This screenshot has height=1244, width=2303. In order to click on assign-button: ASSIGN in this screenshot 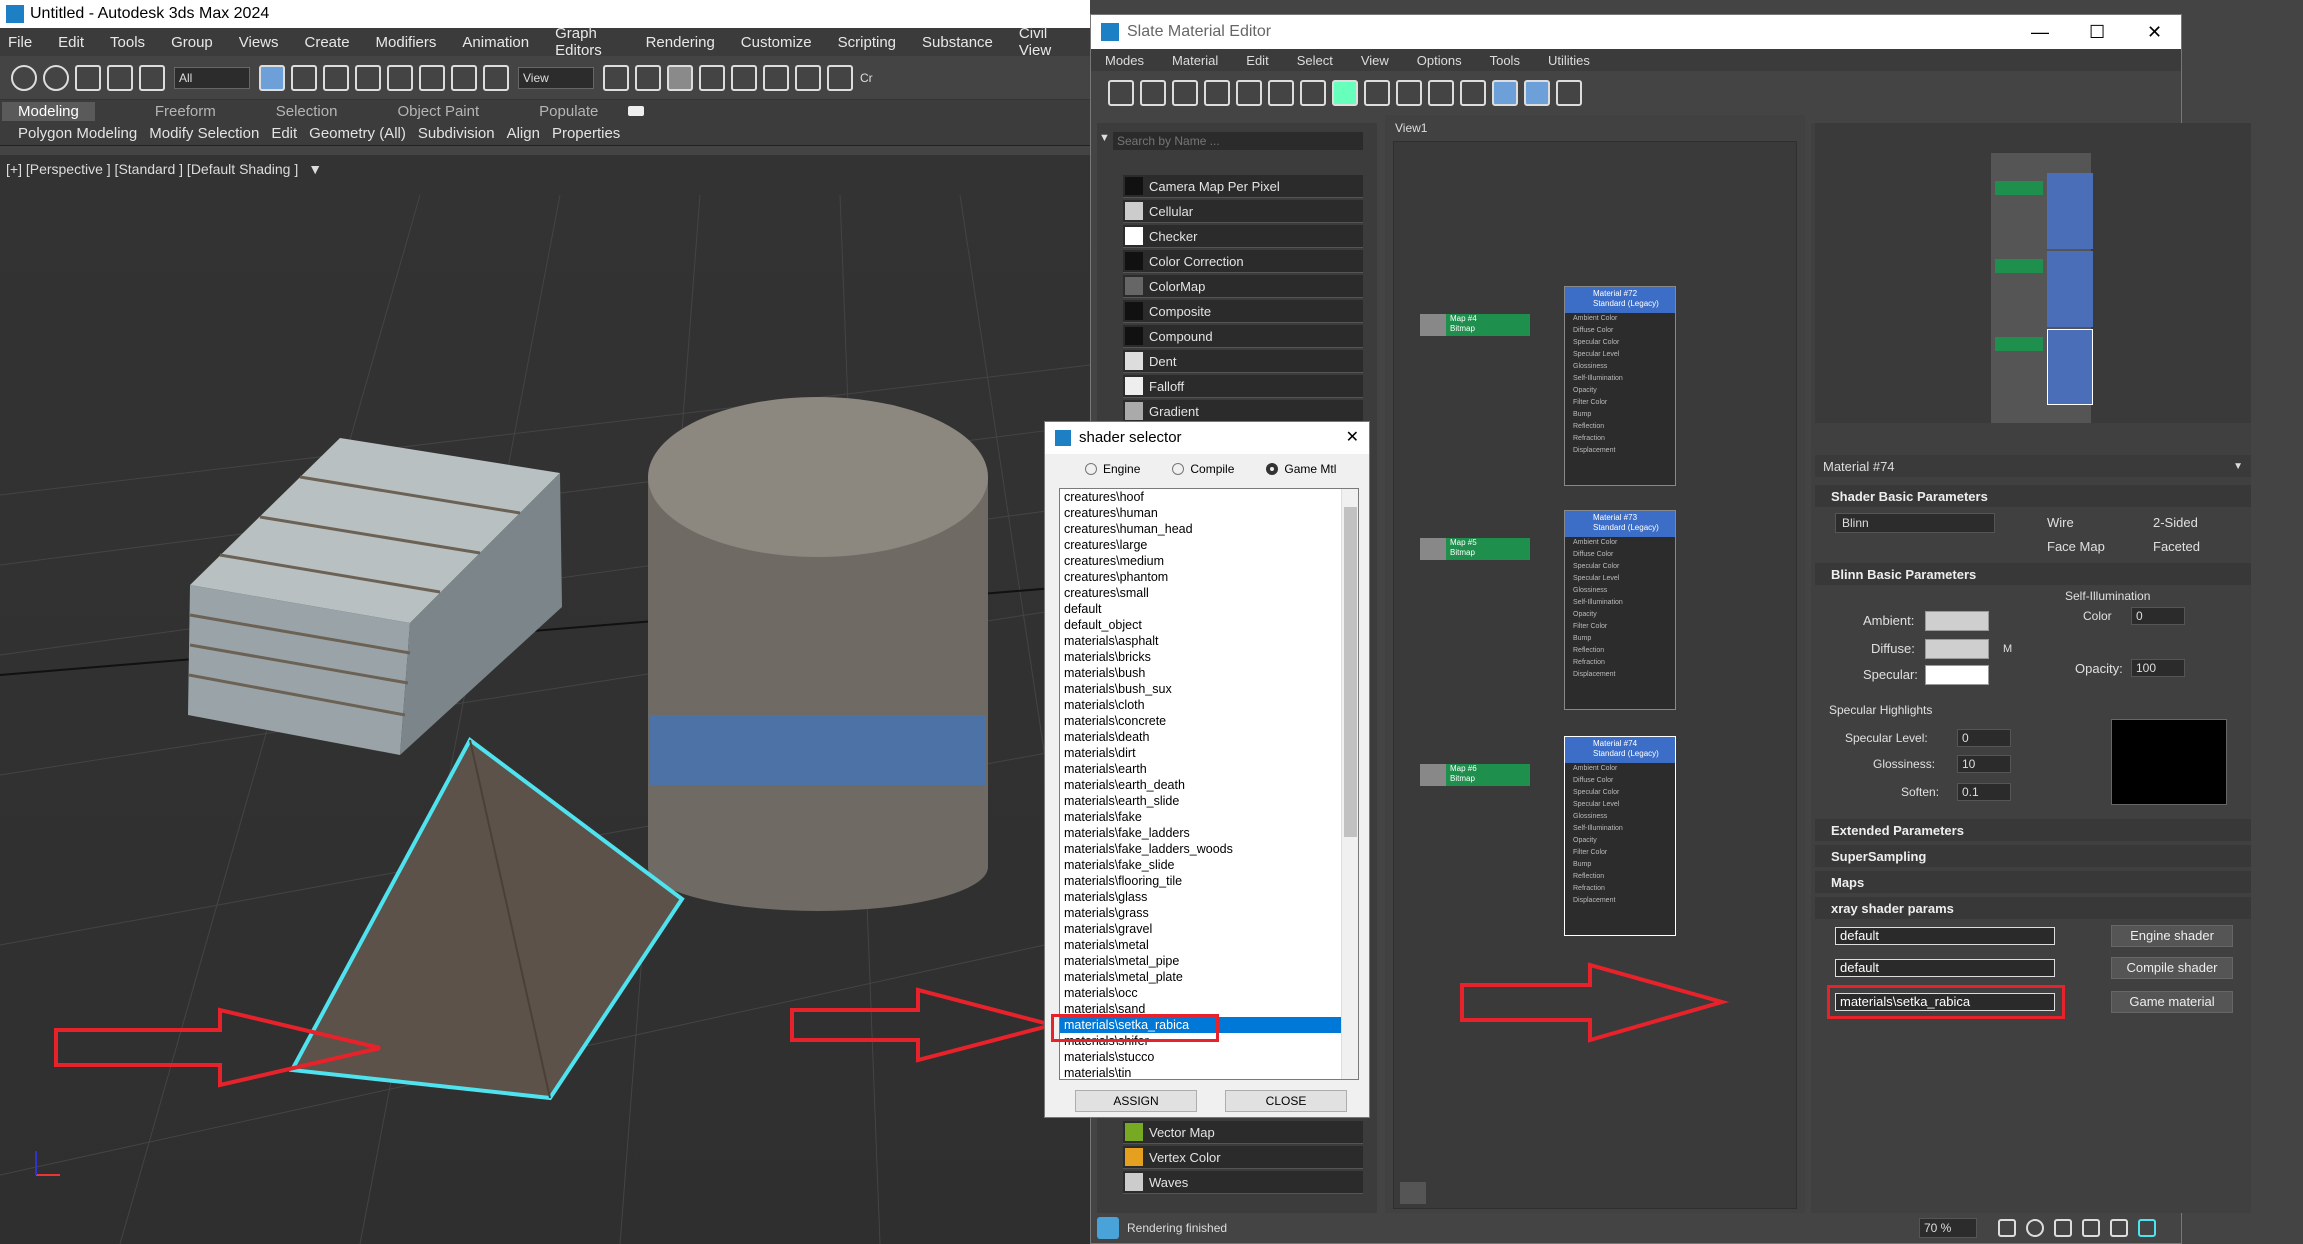, I will do `click(1136, 1101)`.